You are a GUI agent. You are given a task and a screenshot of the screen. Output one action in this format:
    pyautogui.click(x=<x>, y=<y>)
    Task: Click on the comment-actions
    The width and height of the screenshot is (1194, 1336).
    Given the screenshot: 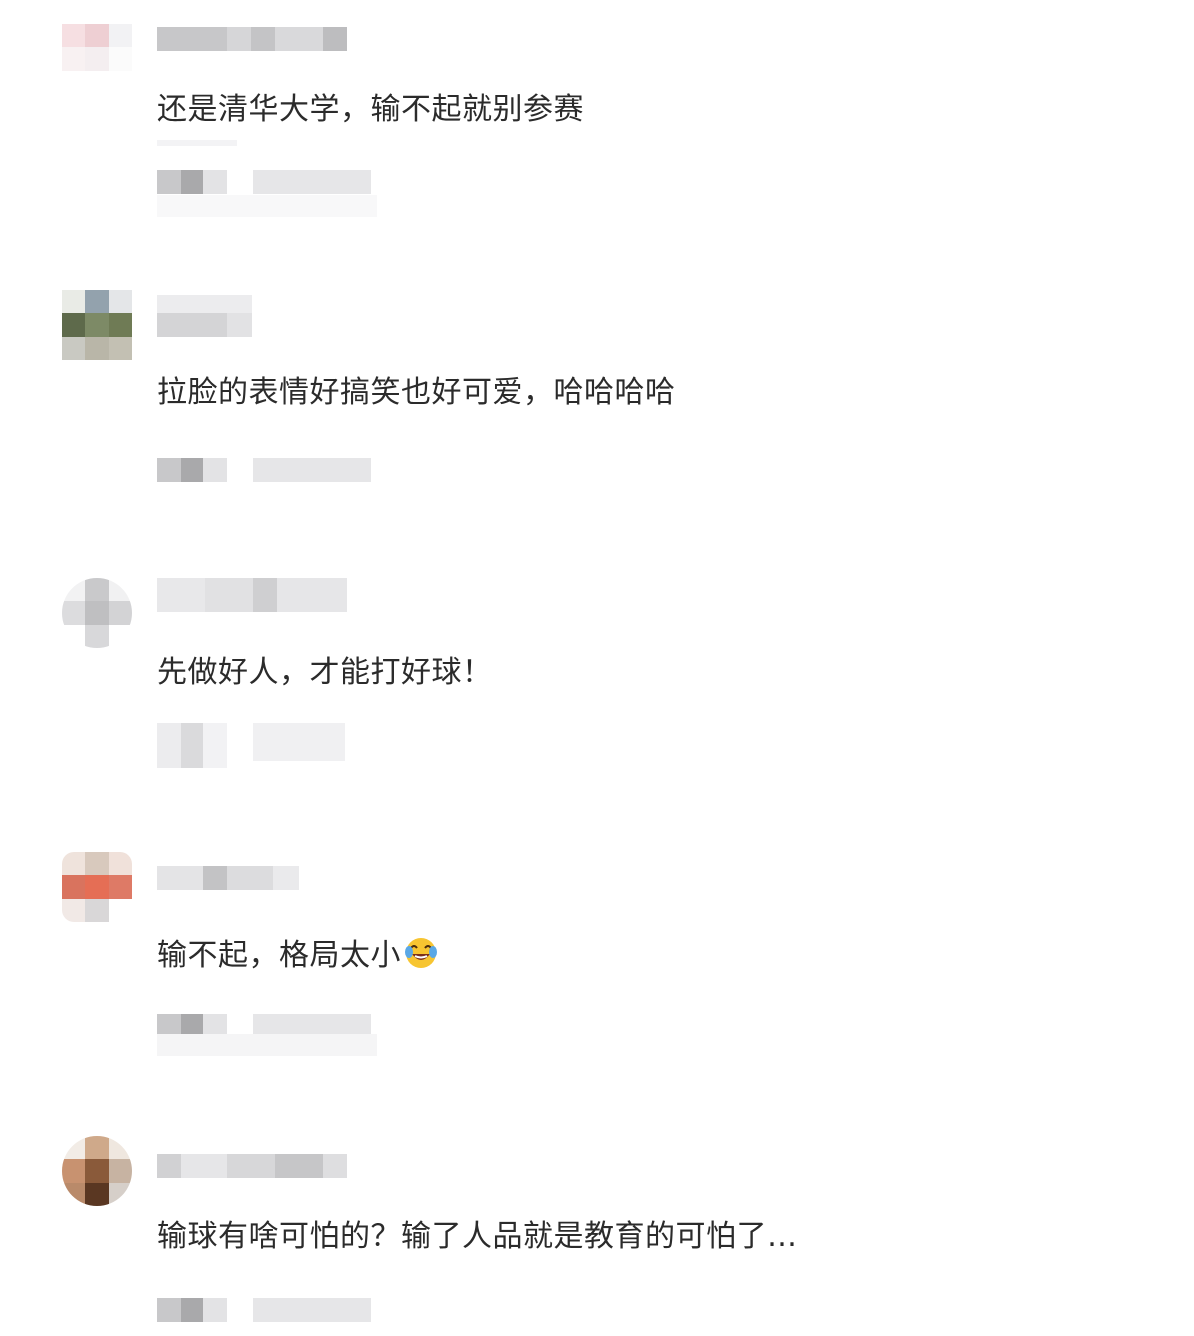 What is the action you would take?
    pyautogui.click(x=267, y=1310)
    